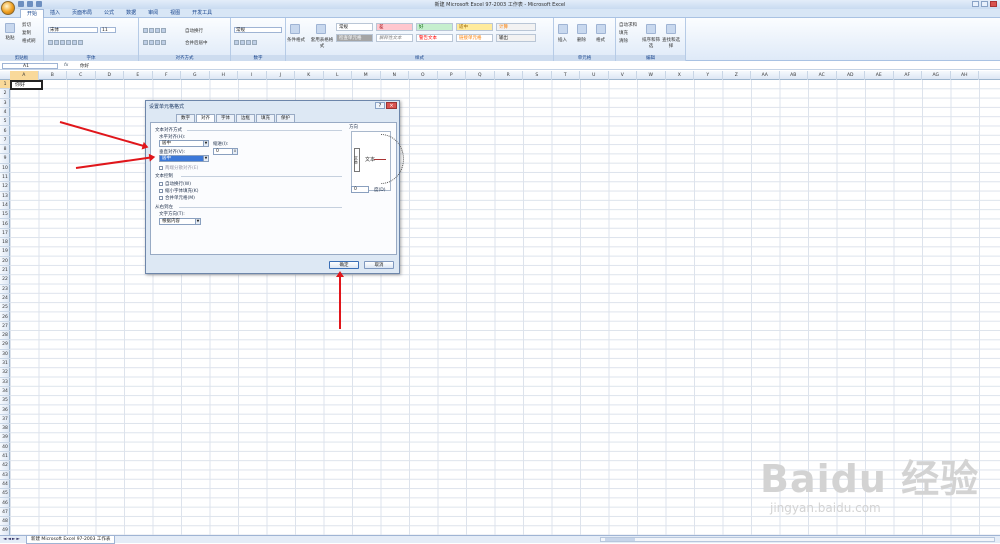  Describe the element at coordinates (623, 75) in the screenshot. I see `column-header: V` at that location.